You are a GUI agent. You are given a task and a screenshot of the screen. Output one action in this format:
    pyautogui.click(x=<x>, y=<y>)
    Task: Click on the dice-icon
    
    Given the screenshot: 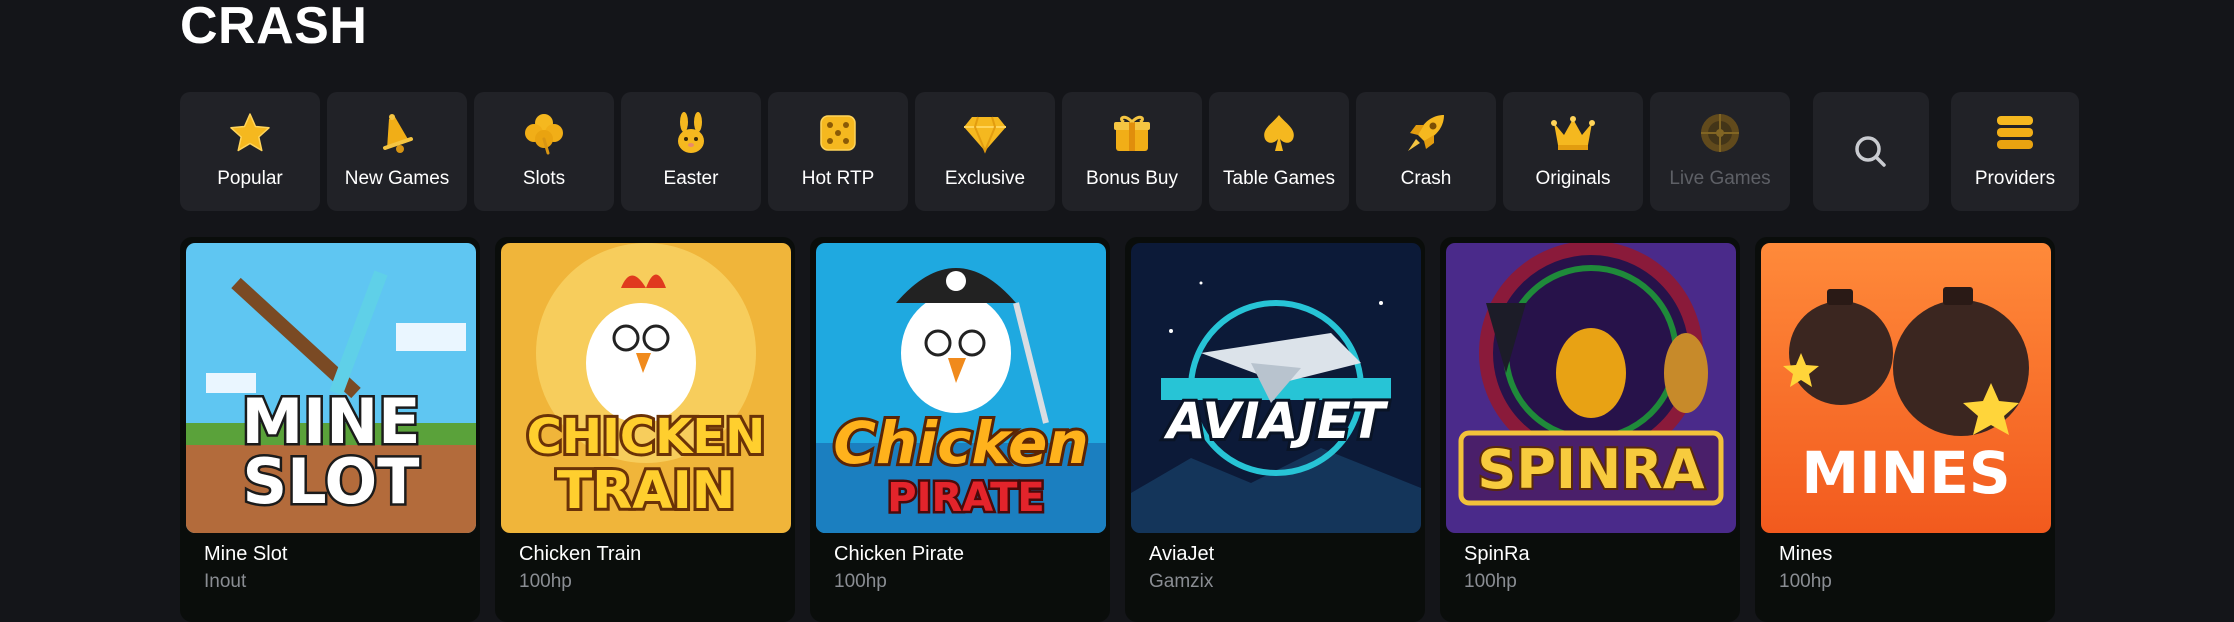 What is the action you would take?
    pyautogui.click(x=838, y=133)
    